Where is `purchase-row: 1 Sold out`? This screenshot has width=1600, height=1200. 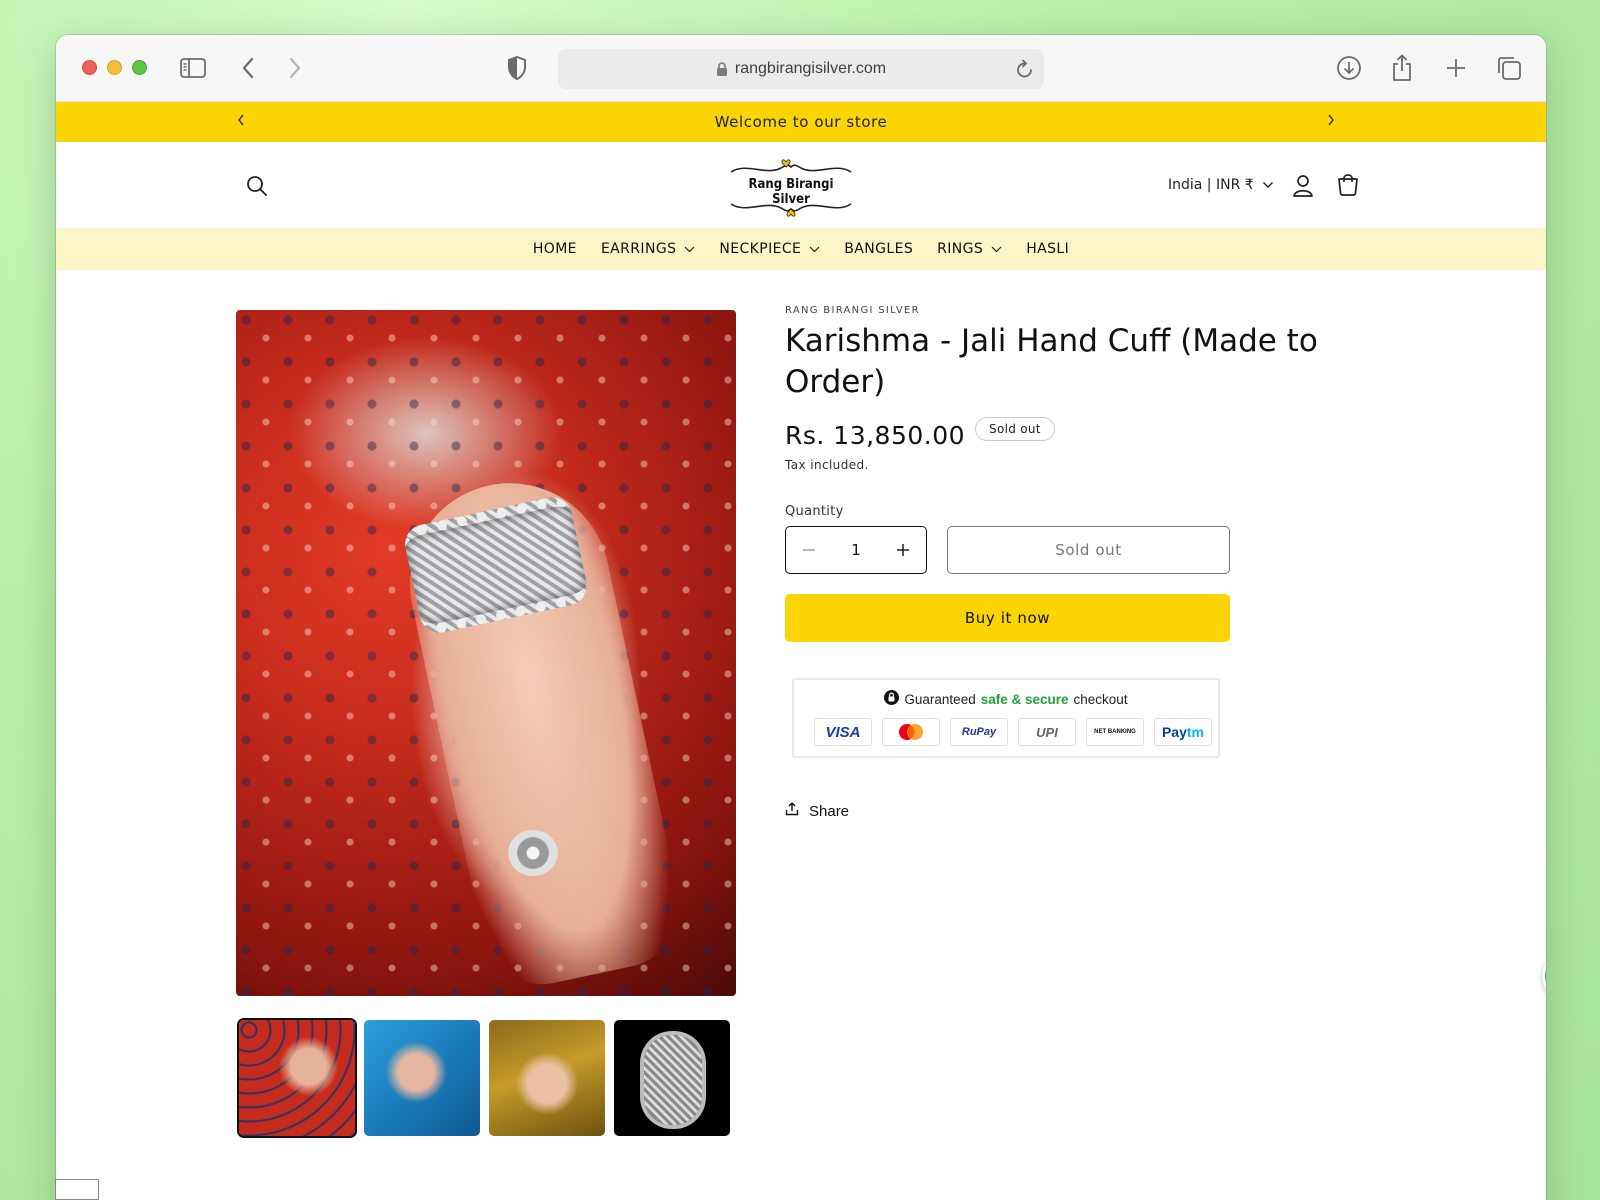 purchase-row: 1 Sold out is located at coordinates (1065, 550).